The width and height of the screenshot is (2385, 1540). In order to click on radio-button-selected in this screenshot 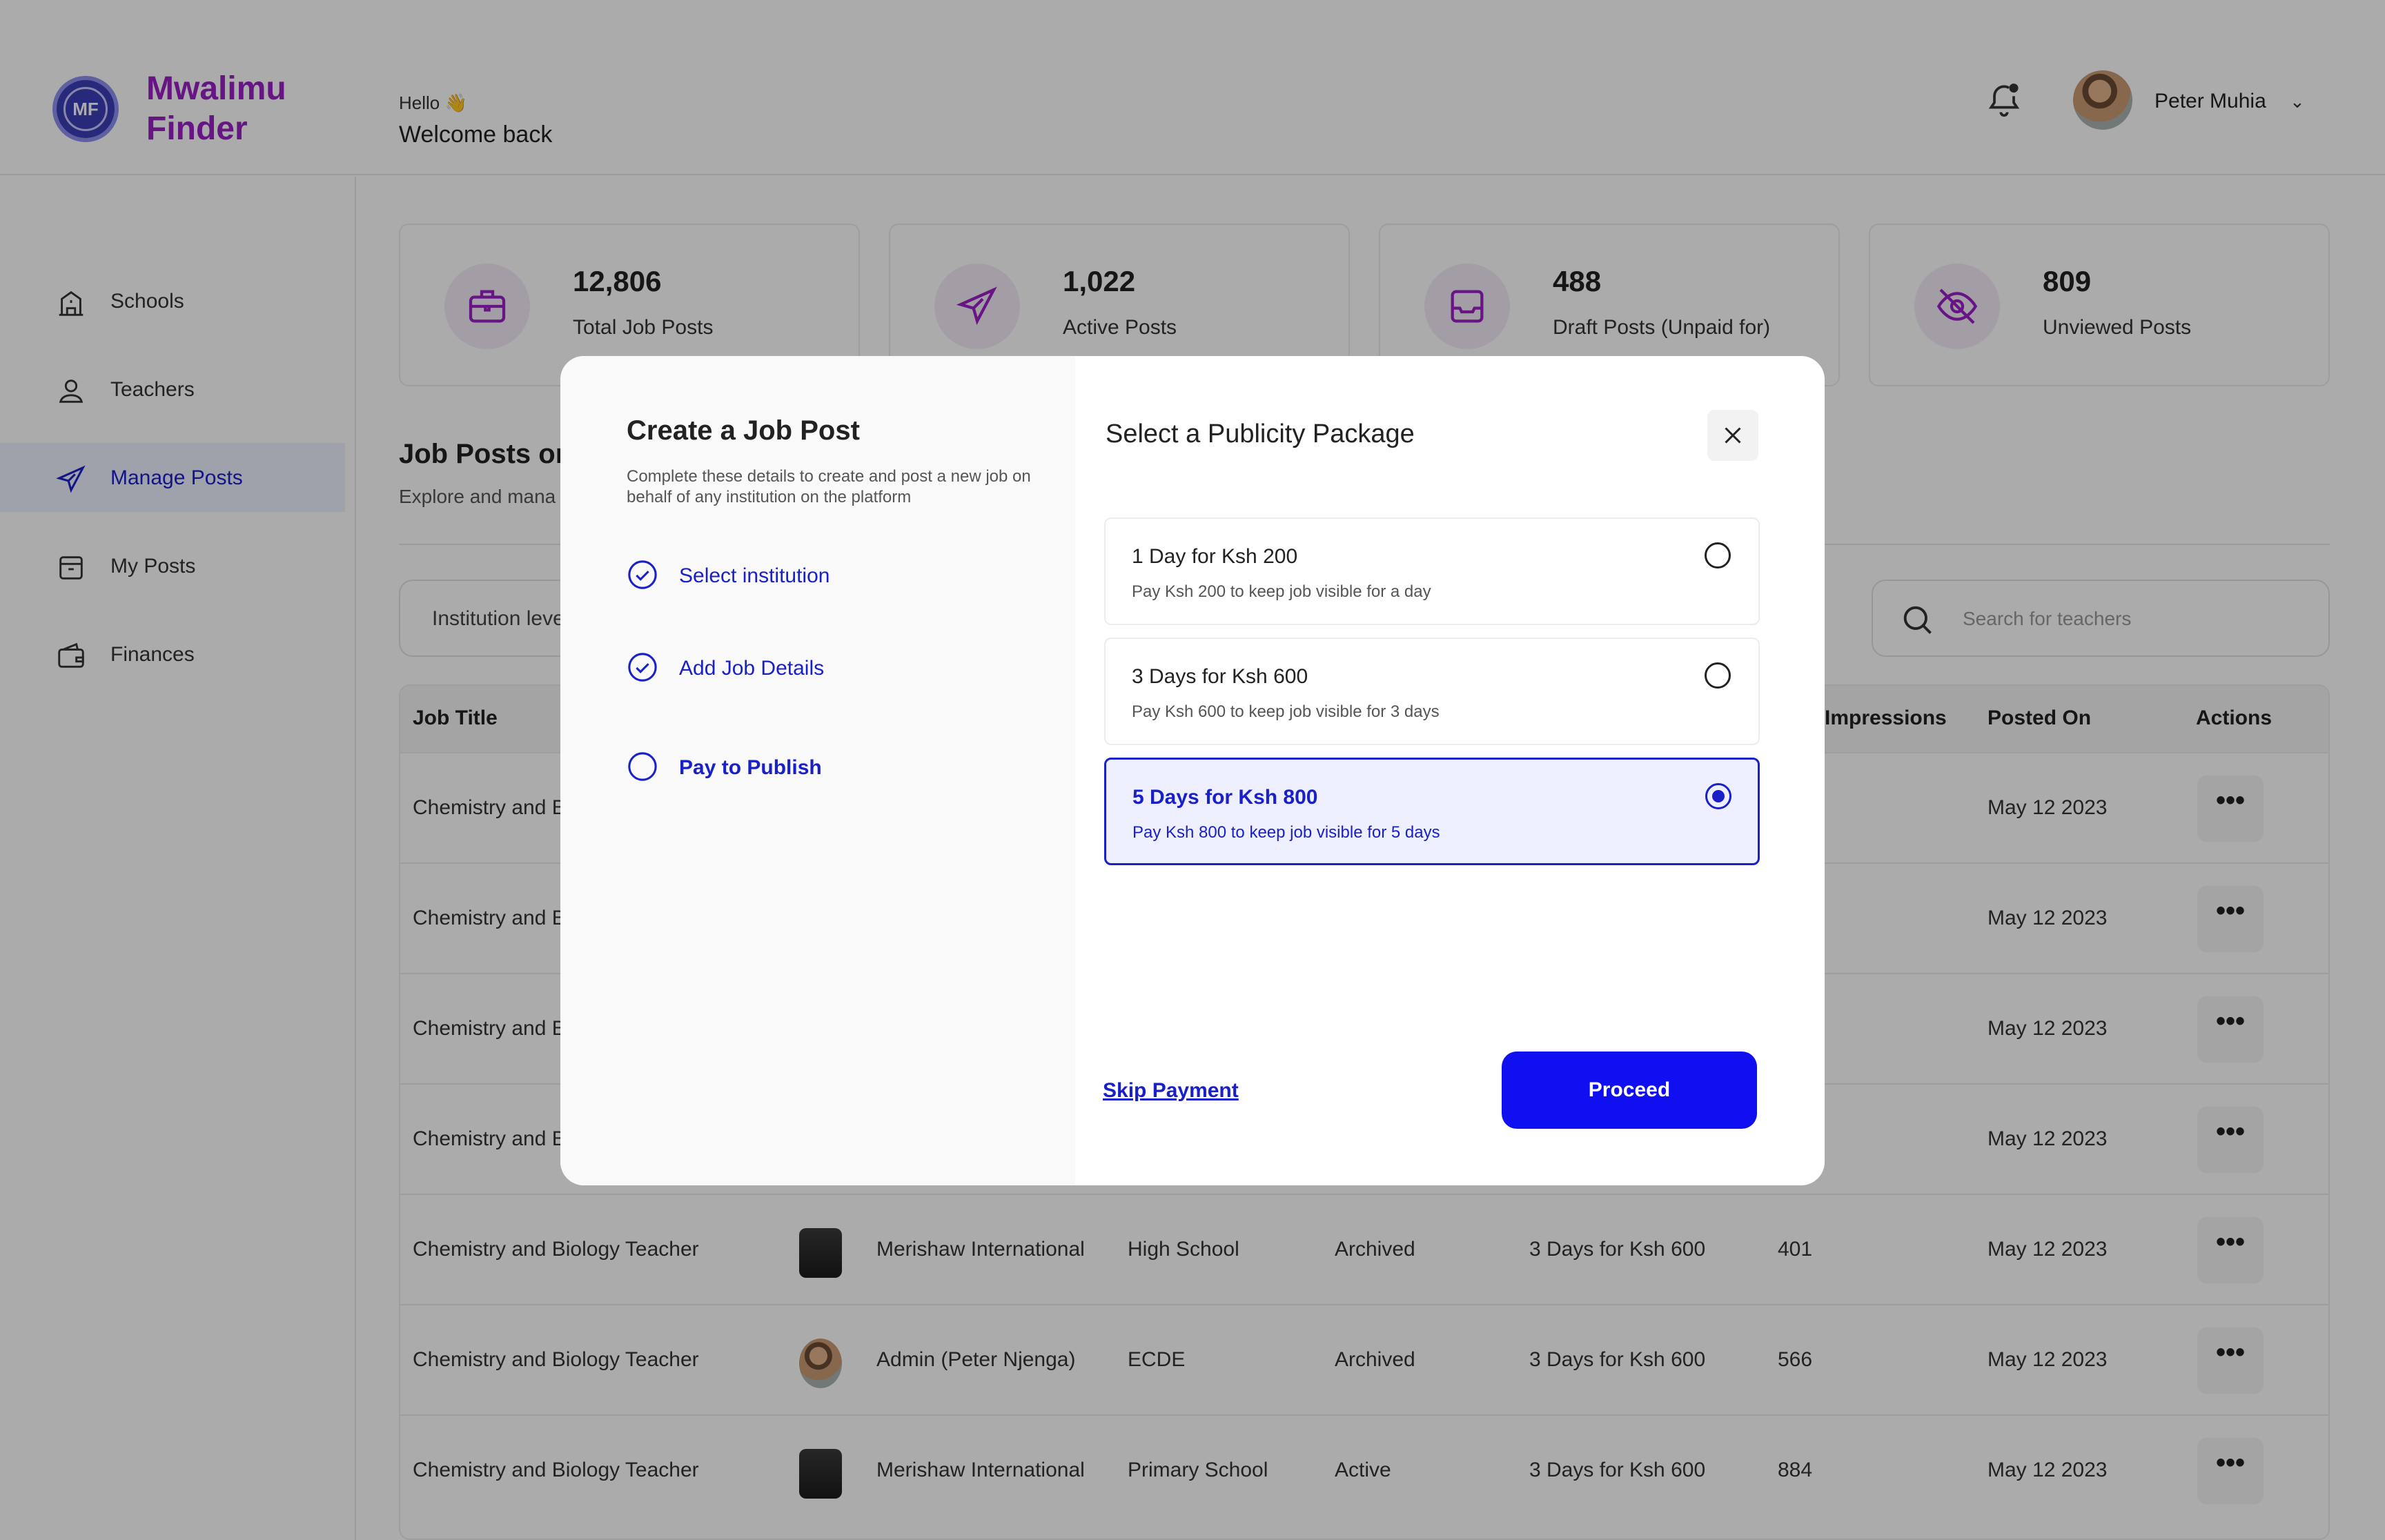, I will do `click(1718, 796)`.